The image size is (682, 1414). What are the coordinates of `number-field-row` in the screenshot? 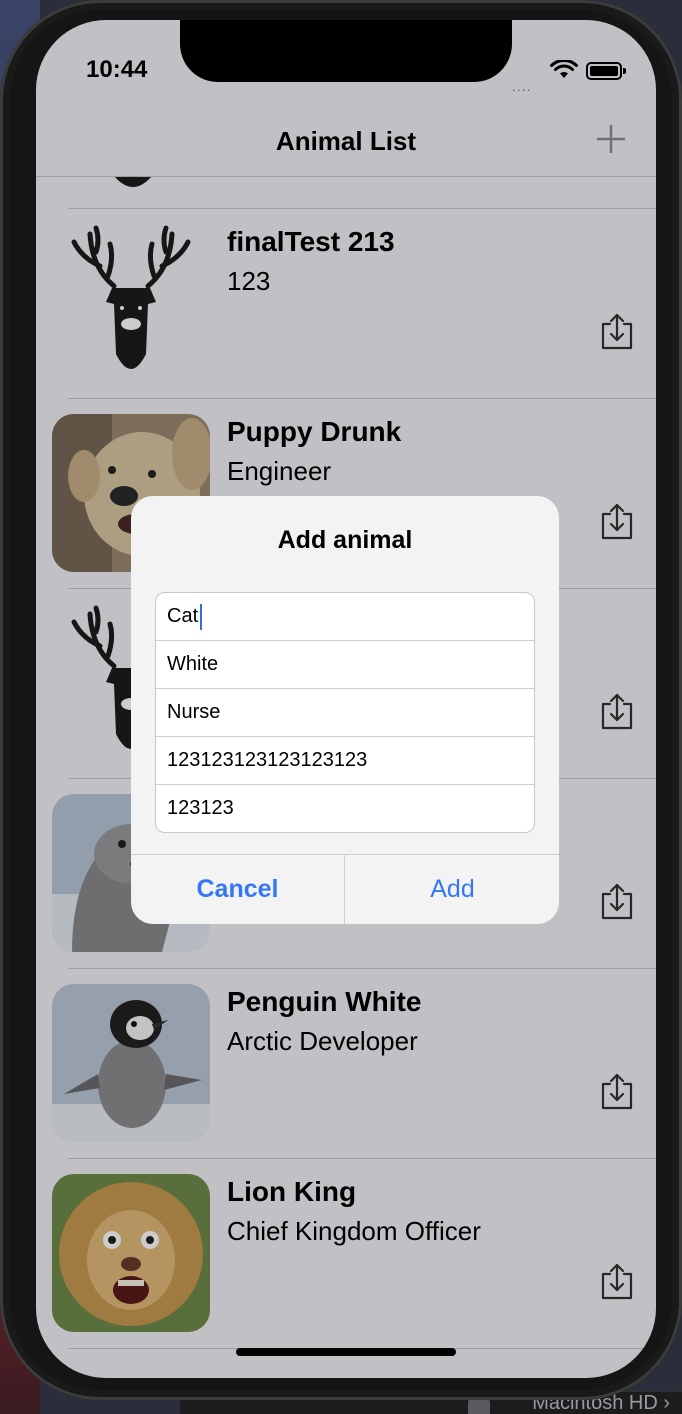 It's located at (345, 760).